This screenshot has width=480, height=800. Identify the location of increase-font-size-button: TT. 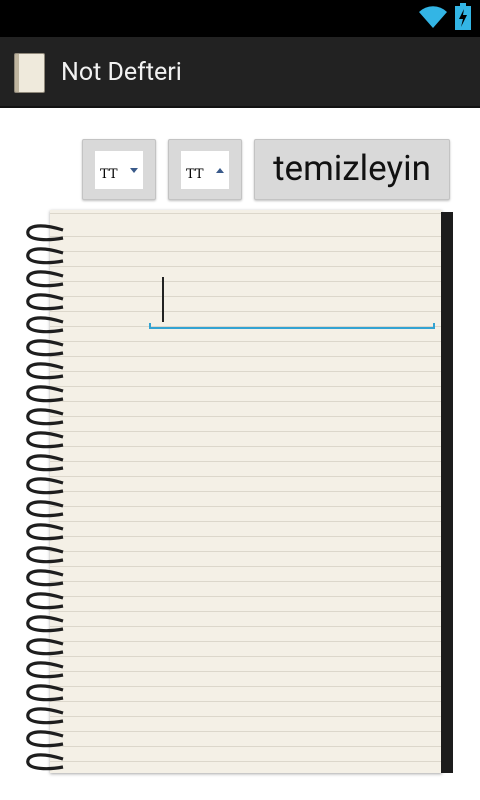
(205, 169).